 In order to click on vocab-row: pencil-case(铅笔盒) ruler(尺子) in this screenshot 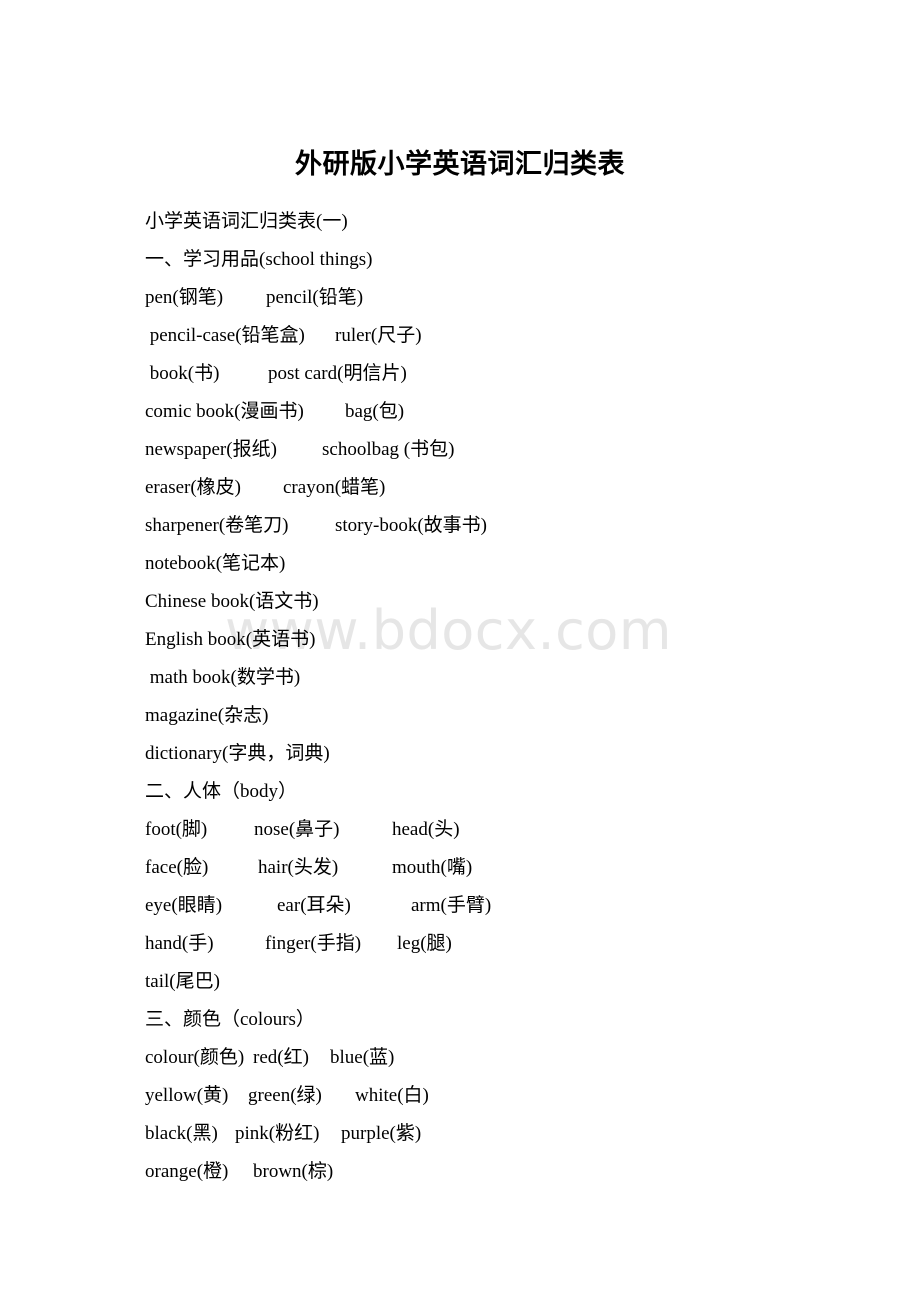, I will do `click(460, 336)`.